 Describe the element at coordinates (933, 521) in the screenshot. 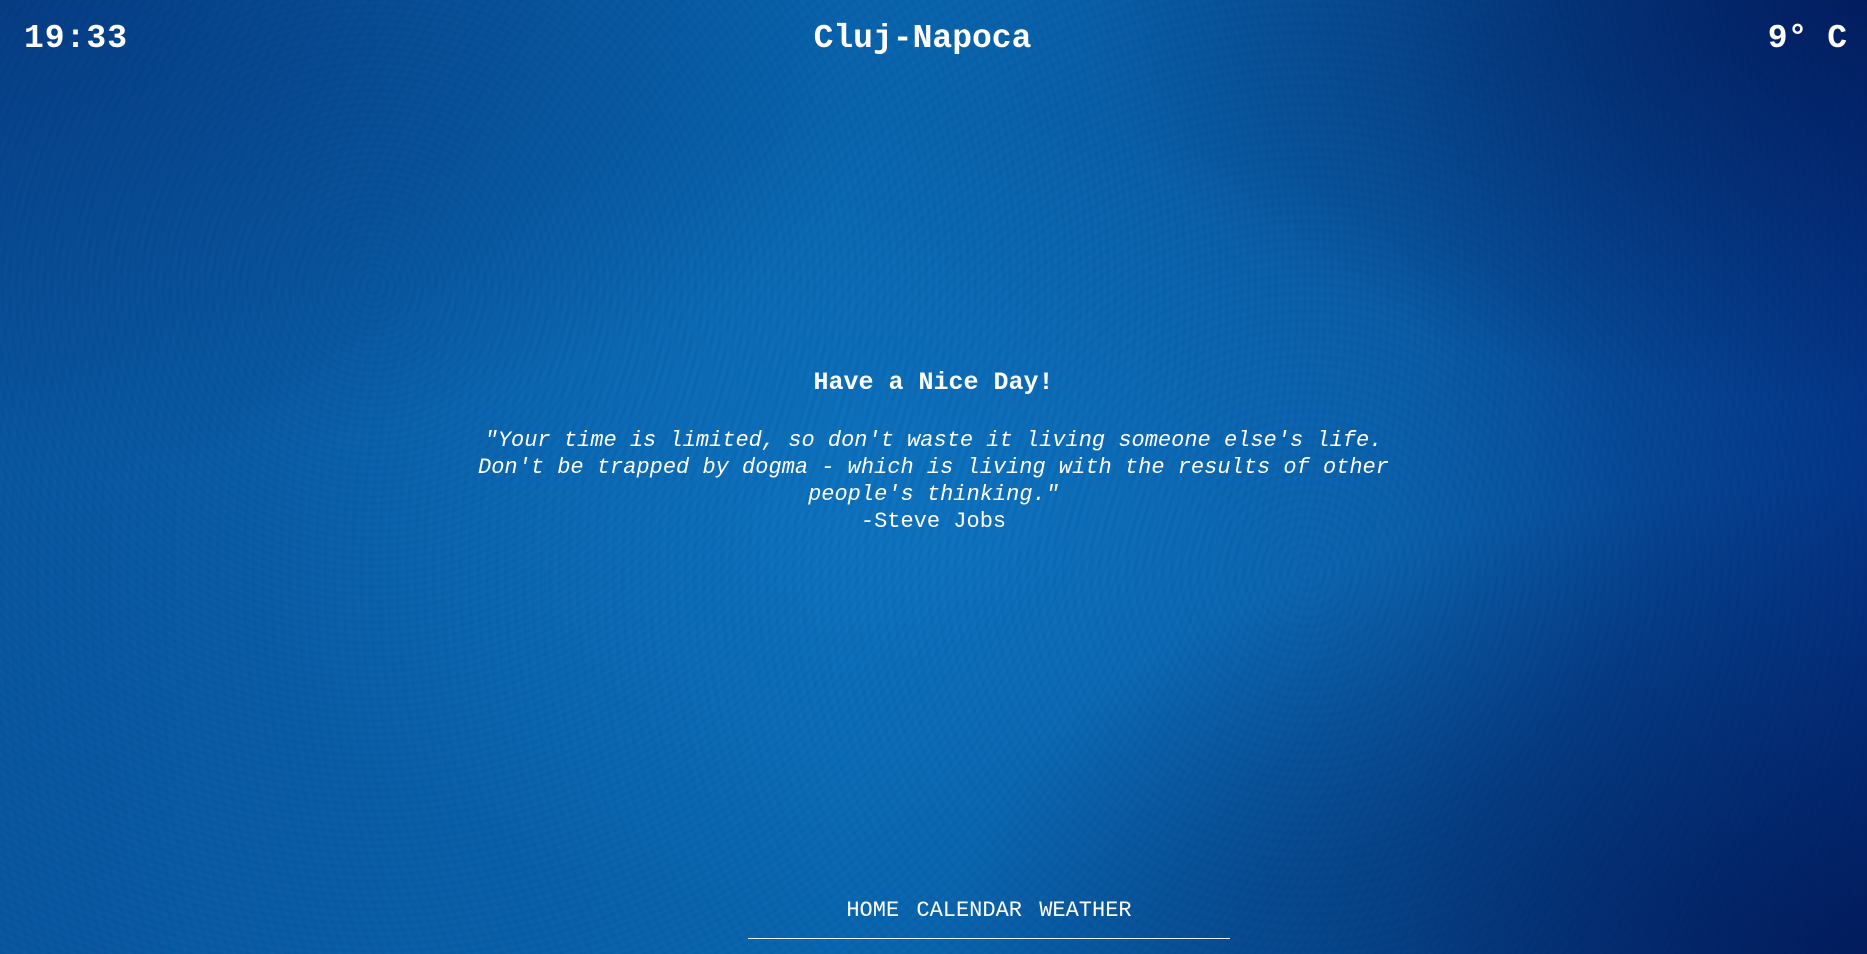

I see `quote-author: -Steve Jobs` at that location.